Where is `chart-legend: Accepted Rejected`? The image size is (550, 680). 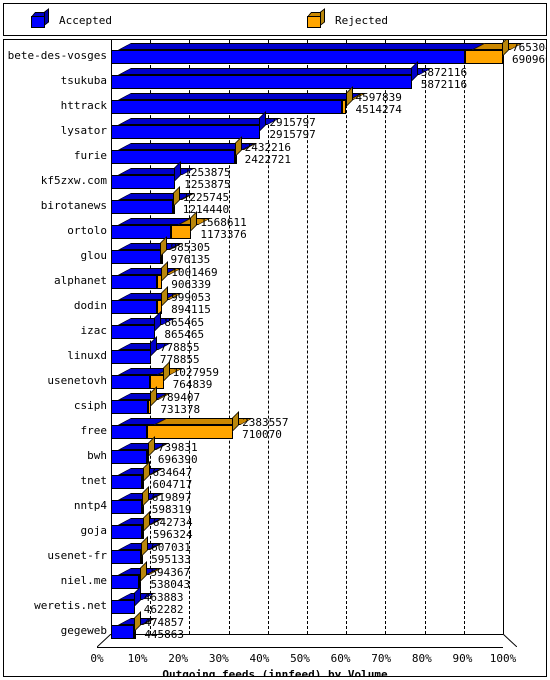
chart-legend: Accepted Rejected is located at coordinates (275, 19).